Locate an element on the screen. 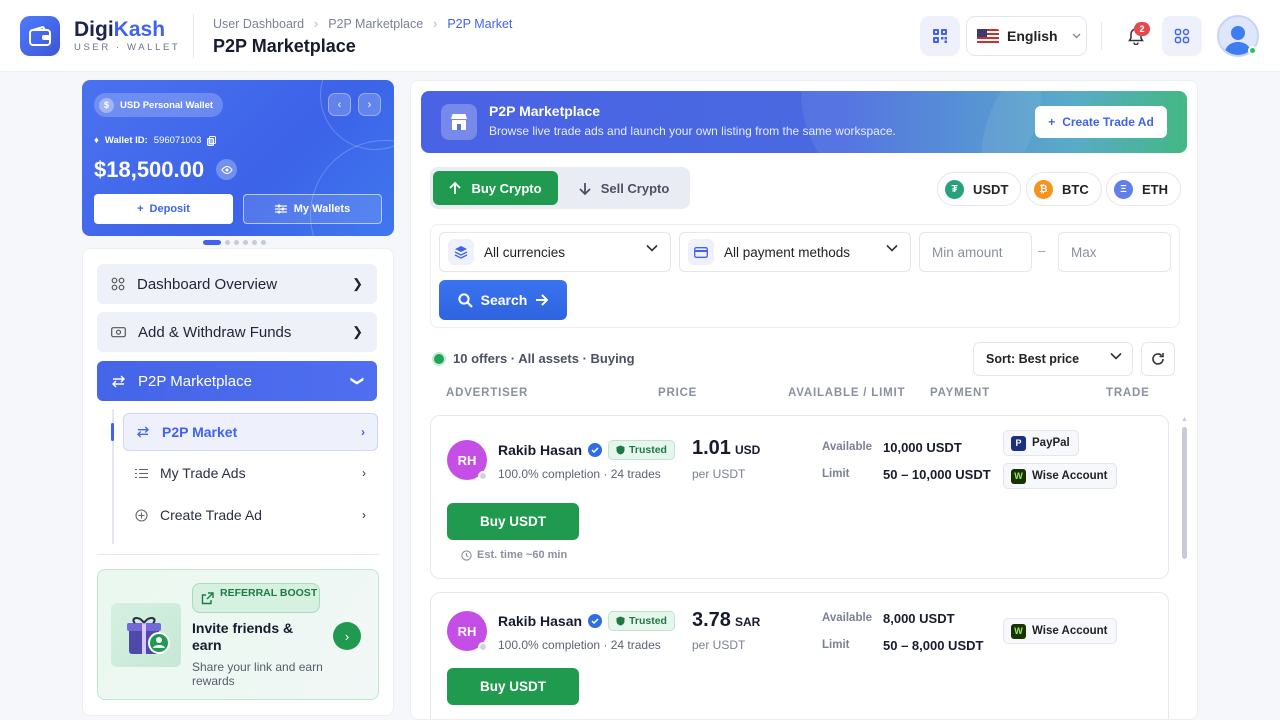 The width and height of the screenshot is (1280, 720). create-trade-ad-button: + Create Trade Ad is located at coordinates (1101, 122).